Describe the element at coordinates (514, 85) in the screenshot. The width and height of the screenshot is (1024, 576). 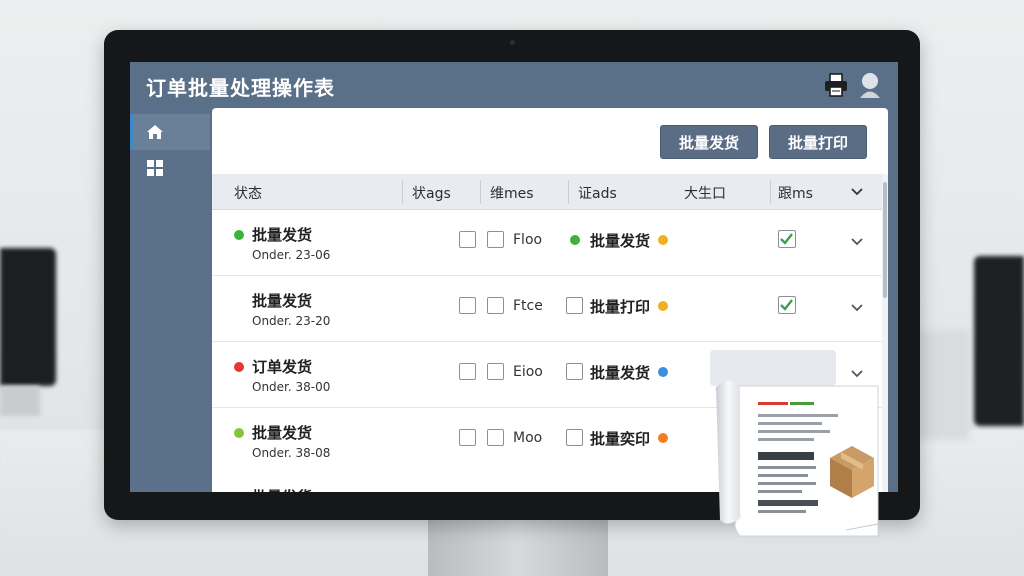
I see `title-bar: 订单批量处理操作表` at that location.